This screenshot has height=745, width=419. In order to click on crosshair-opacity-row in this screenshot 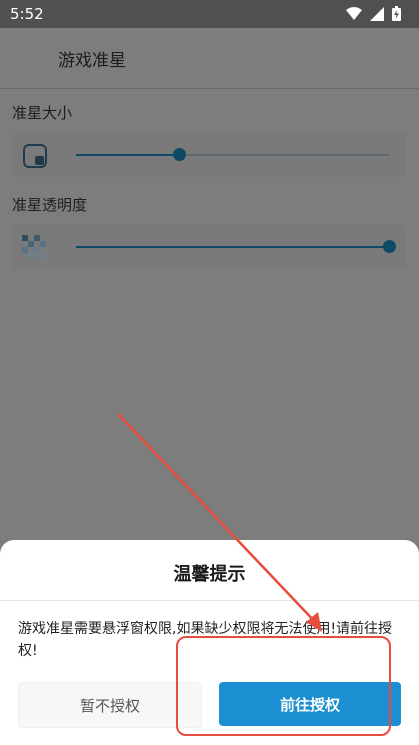, I will do `click(209, 247)`.